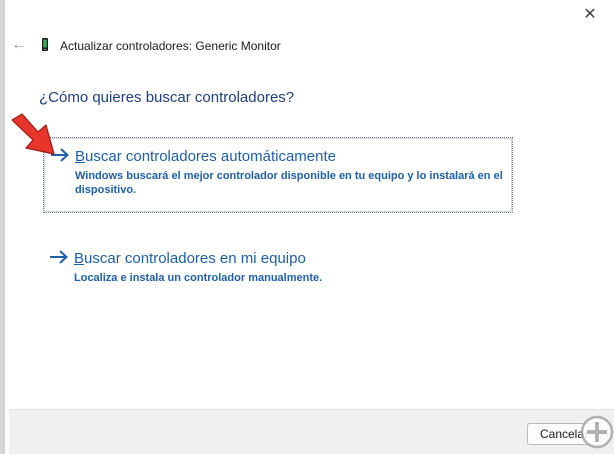 The height and width of the screenshot is (454, 614). What do you see at coordinates (167, 97) in the screenshot?
I see `page-heading: ¿Cómo quieres buscar controladores?` at bounding box center [167, 97].